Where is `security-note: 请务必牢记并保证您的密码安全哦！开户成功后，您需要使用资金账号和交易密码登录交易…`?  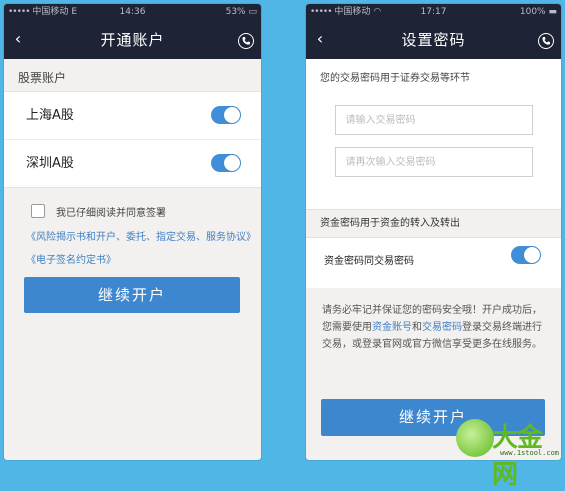
security-note: 请务必牢记并保证您的密码安全哦！开户成功后，您需要使用资金账号和交易密码登录交易… is located at coordinates (432, 327).